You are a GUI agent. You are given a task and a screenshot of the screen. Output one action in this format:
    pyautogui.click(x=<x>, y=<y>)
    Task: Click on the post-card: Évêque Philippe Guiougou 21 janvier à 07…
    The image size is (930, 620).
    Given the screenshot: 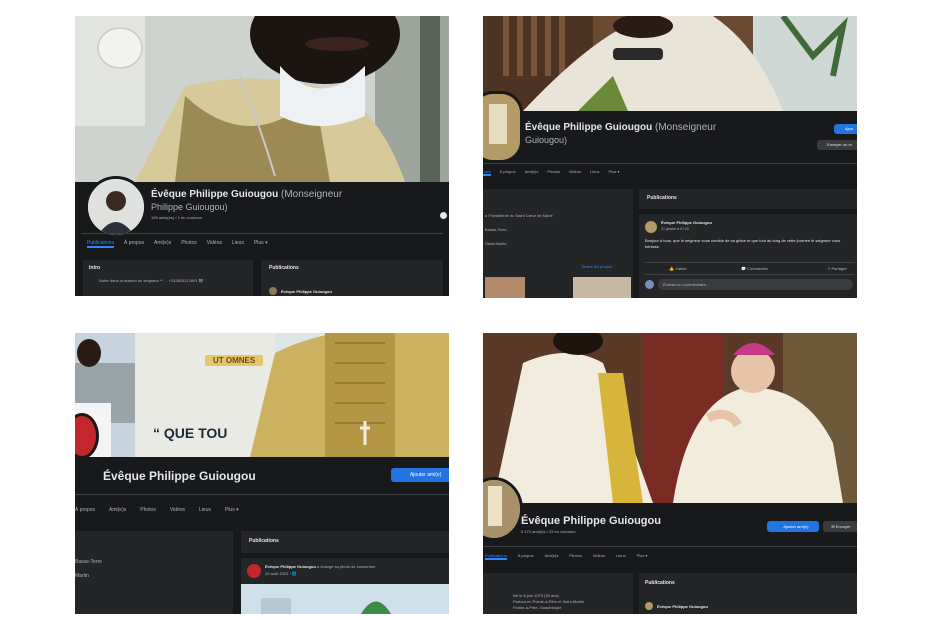 What is the action you would take?
    pyautogui.click(x=748, y=256)
    